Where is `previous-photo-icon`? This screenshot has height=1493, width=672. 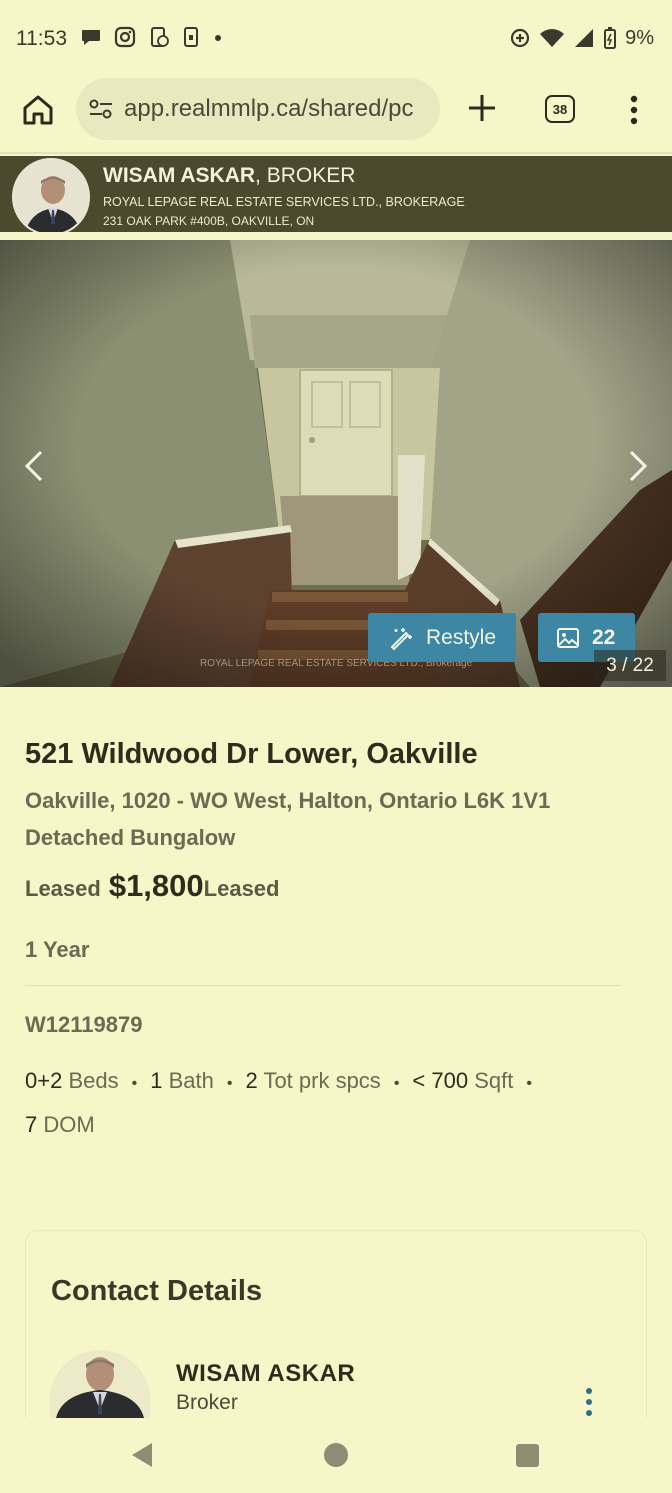
previous-photo-icon is located at coordinates (34, 466).